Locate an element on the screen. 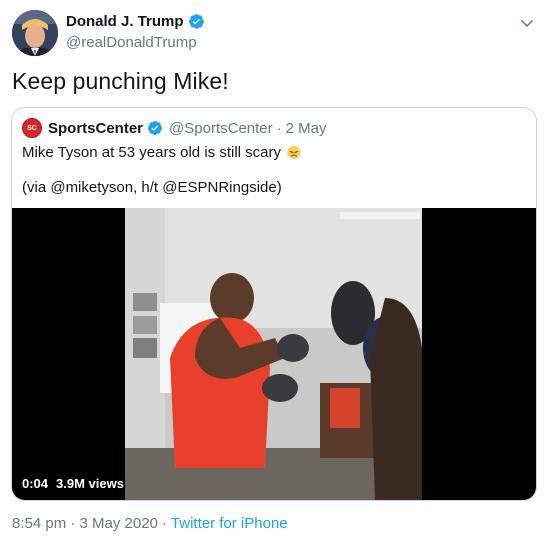  tweet-source-link: Twitter for iPhone is located at coordinates (229, 523).